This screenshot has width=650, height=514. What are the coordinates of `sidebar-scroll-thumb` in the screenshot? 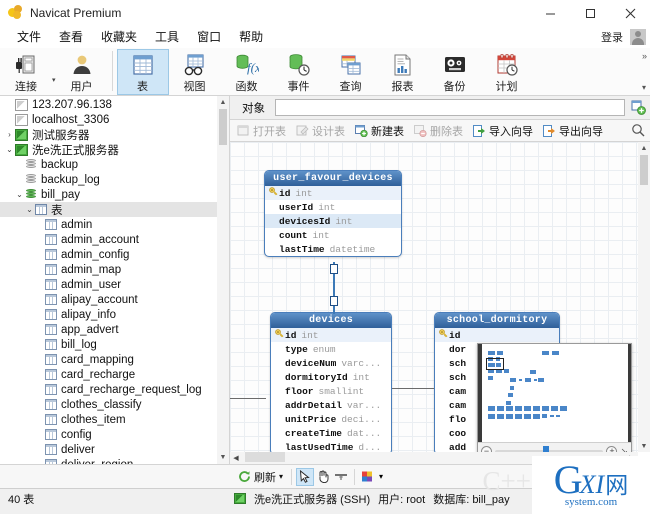 It's located at (223, 127).